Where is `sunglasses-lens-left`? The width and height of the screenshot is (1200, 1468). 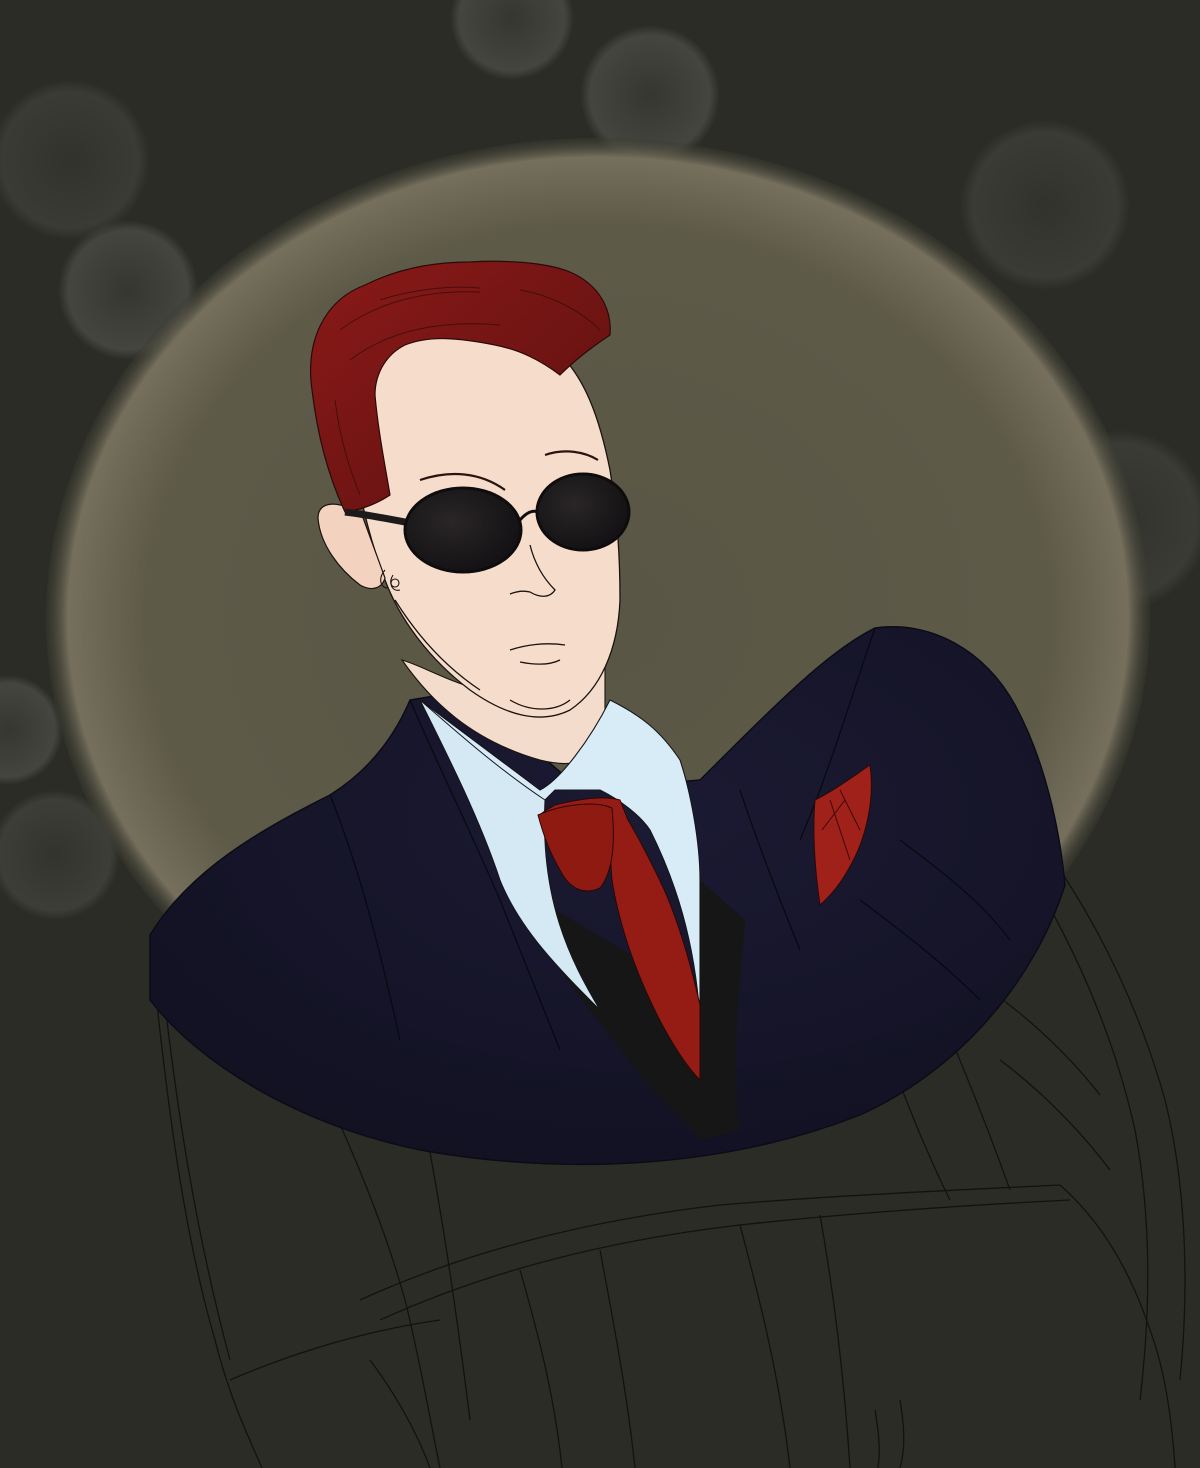
sunglasses-lens-left is located at coordinates (463, 530).